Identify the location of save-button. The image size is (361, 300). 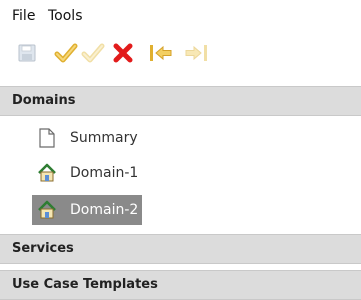
(27, 53).